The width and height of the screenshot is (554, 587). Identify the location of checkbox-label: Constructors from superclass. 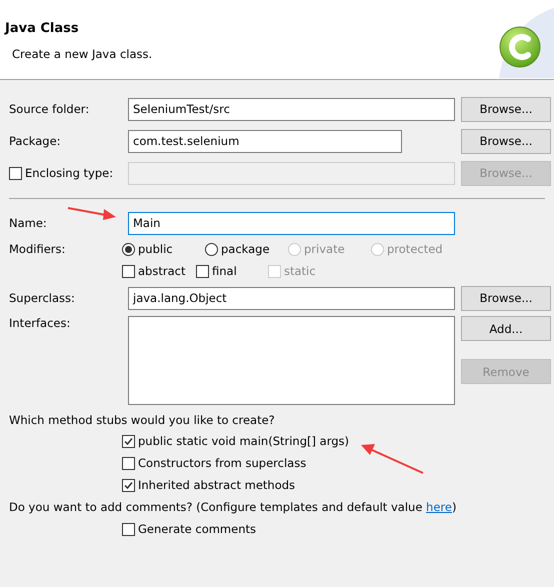
(222, 463).